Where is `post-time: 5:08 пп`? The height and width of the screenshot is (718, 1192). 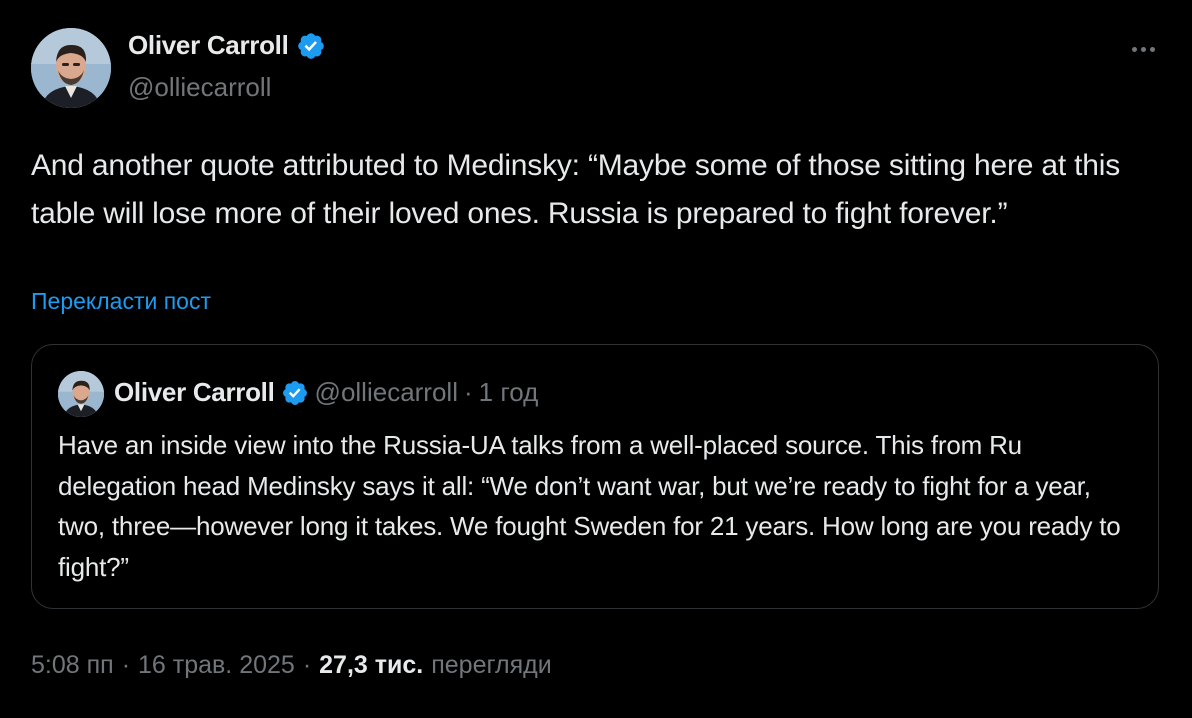
post-time: 5:08 пп is located at coordinates (72, 665).